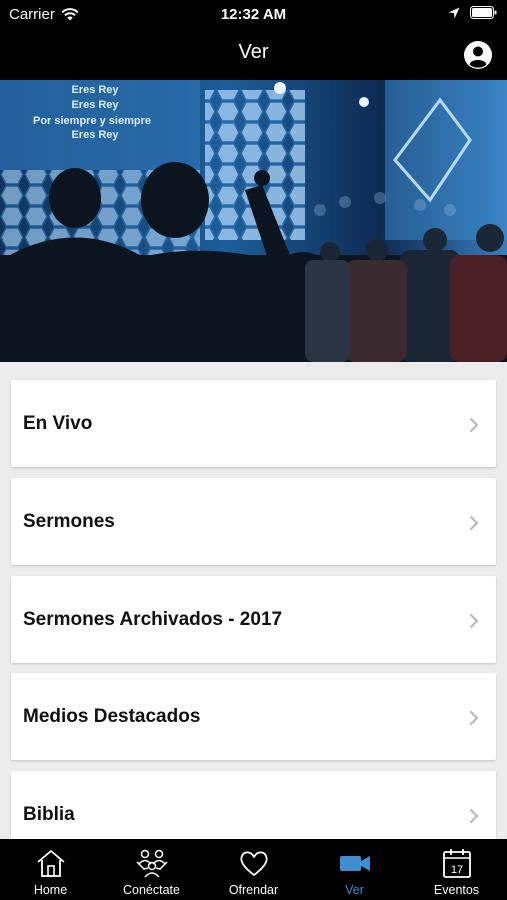  I want to click on tab-bar: Home Conéctate Ofrendar Ver 17 Eventos, so click(253, 869).